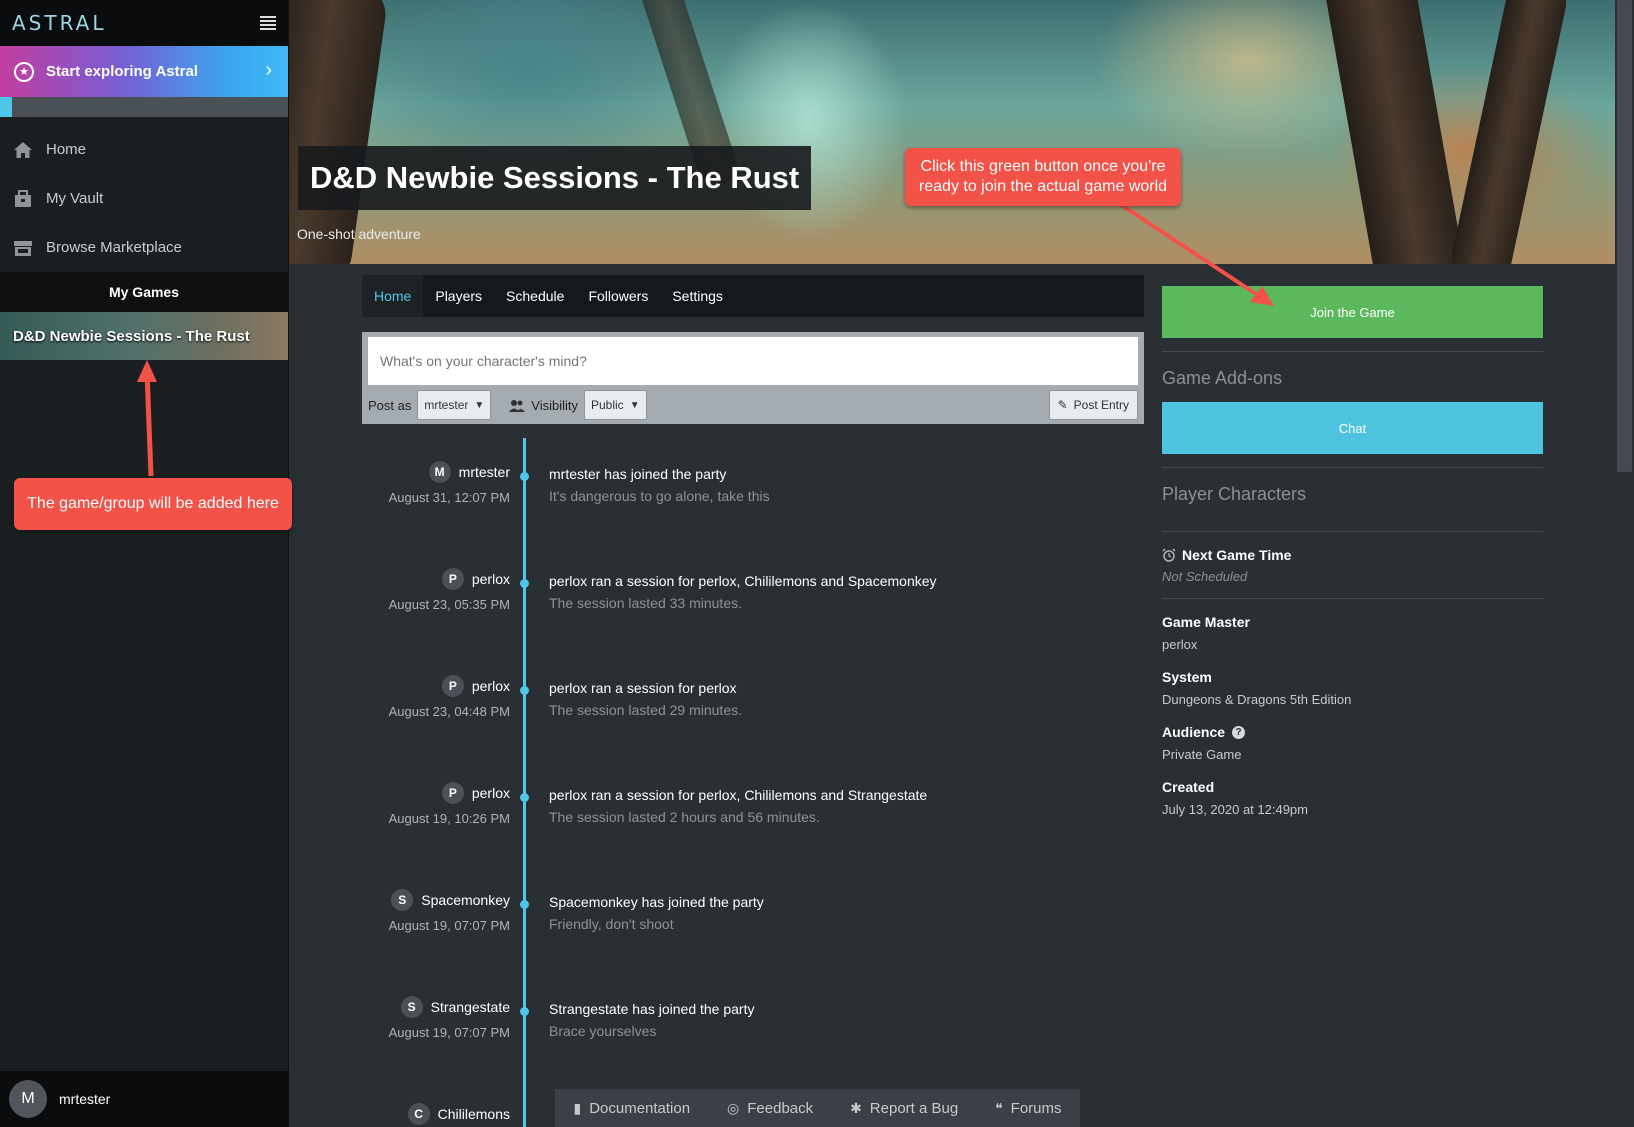  I want to click on page-title: D&D Newbie Sessions - The Rust, so click(555, 177).